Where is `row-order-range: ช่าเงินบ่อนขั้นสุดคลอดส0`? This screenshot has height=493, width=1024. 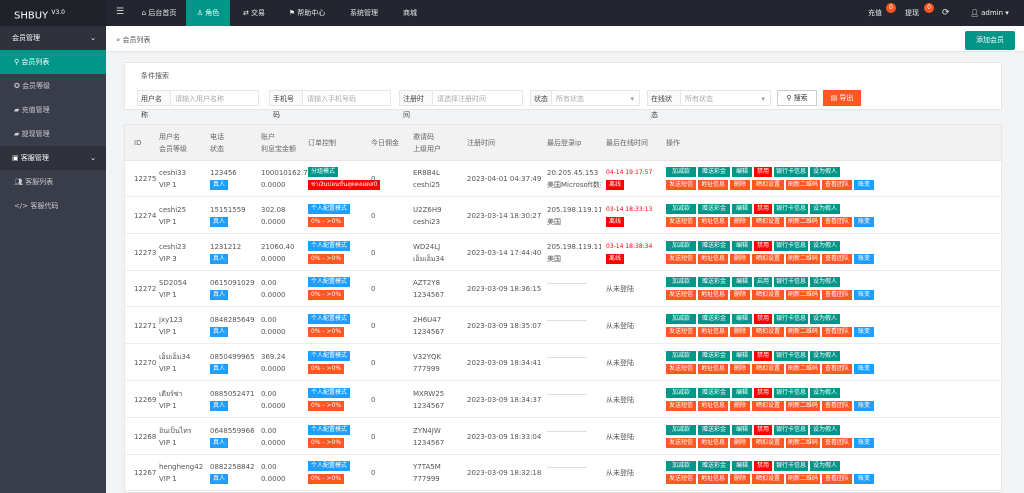
row-order-range: ช่าเงินบ่อนขั้นสุดคลอดส0 is located at coordinates (344, 185).